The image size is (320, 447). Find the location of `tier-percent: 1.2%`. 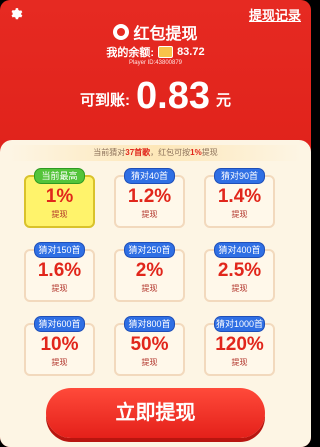

tier-percent: 1.2% is located at coordinates (149, 196).